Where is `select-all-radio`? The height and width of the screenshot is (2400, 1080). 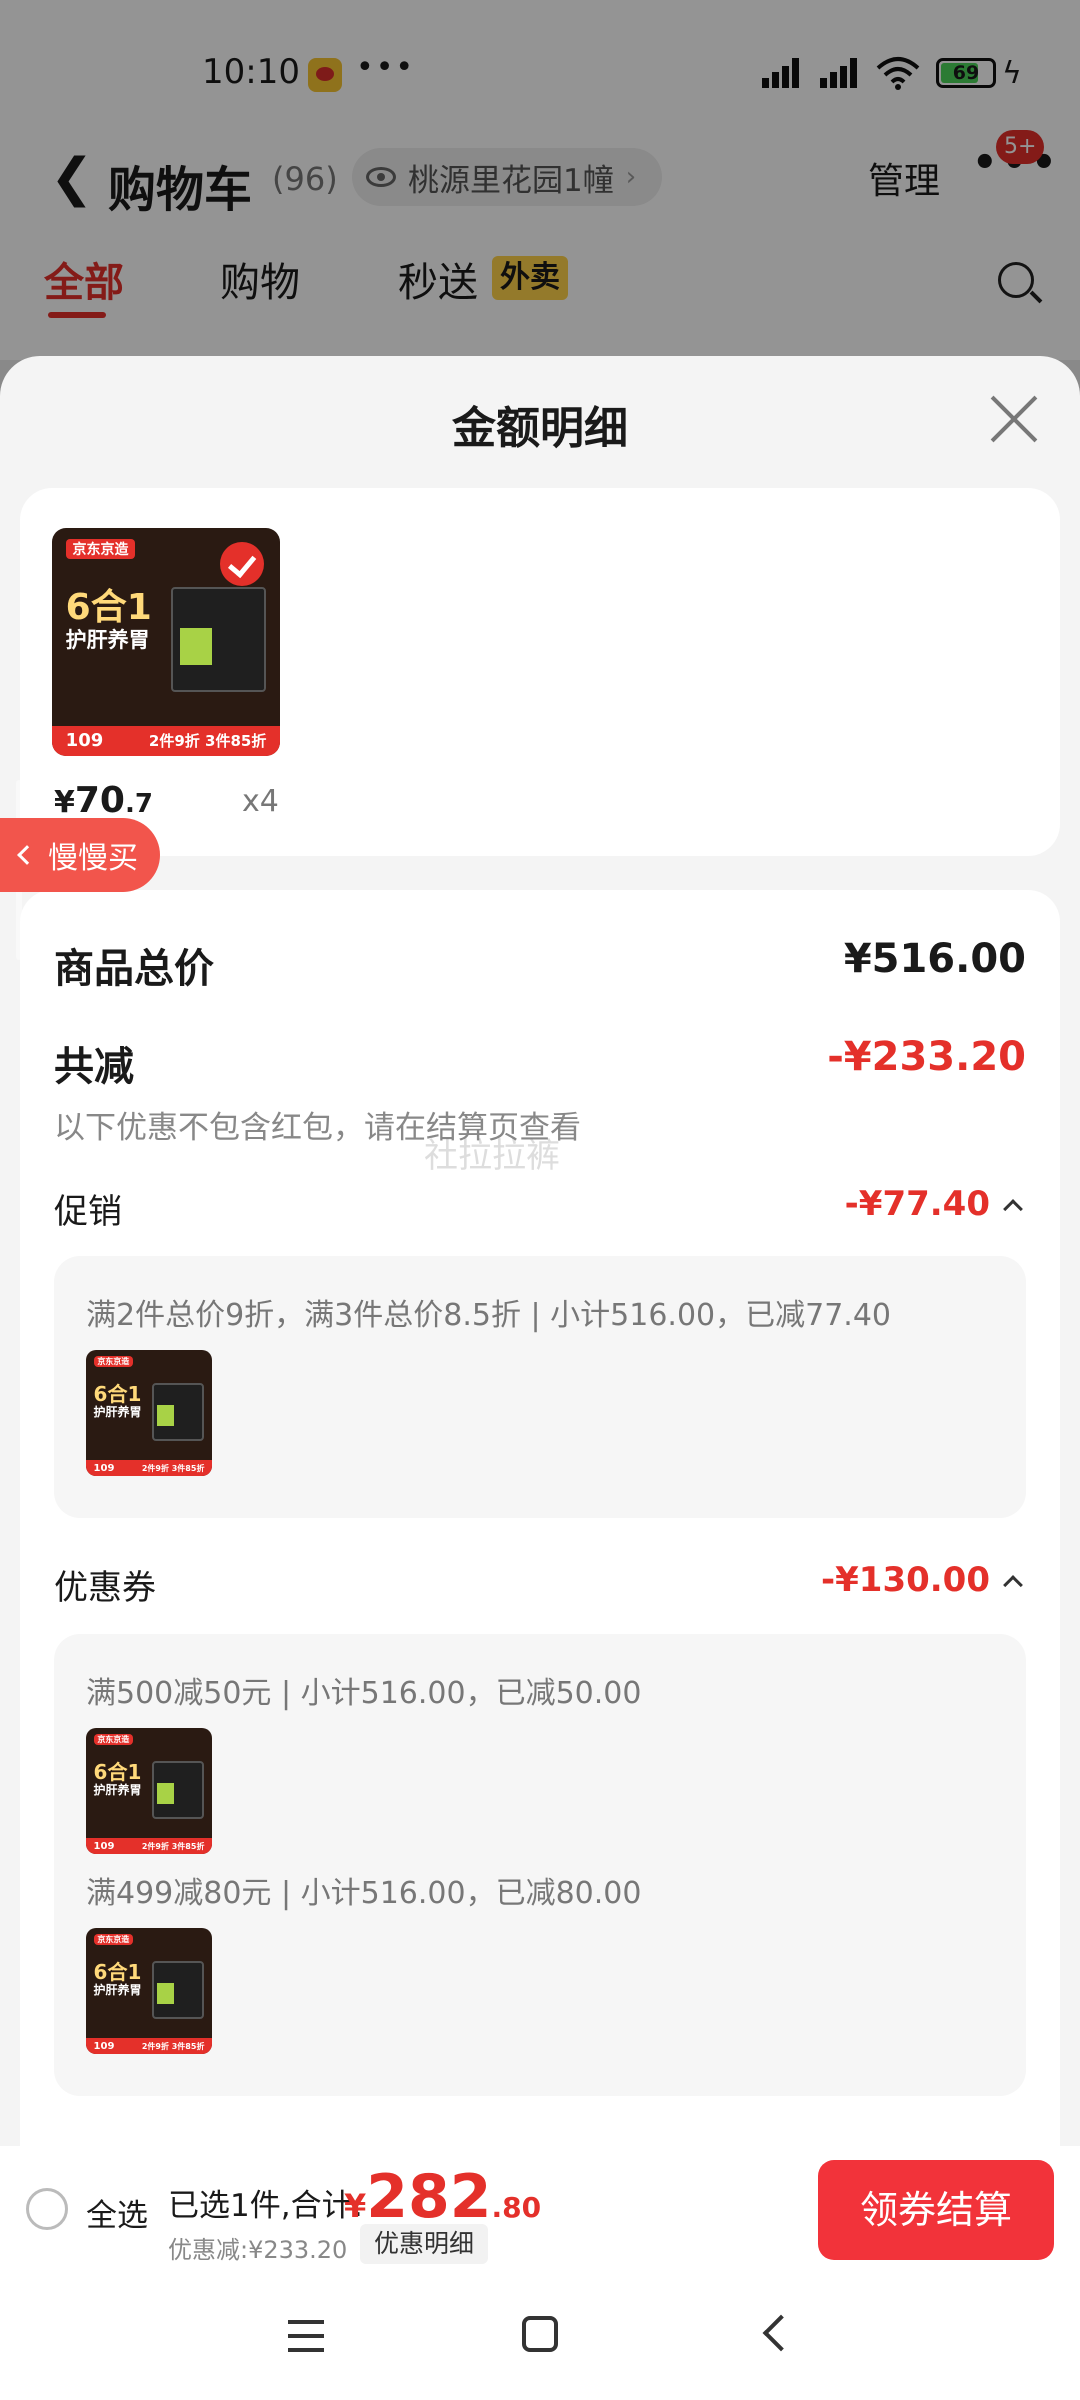 select-all-radio is located at coordinates (47, 2209).